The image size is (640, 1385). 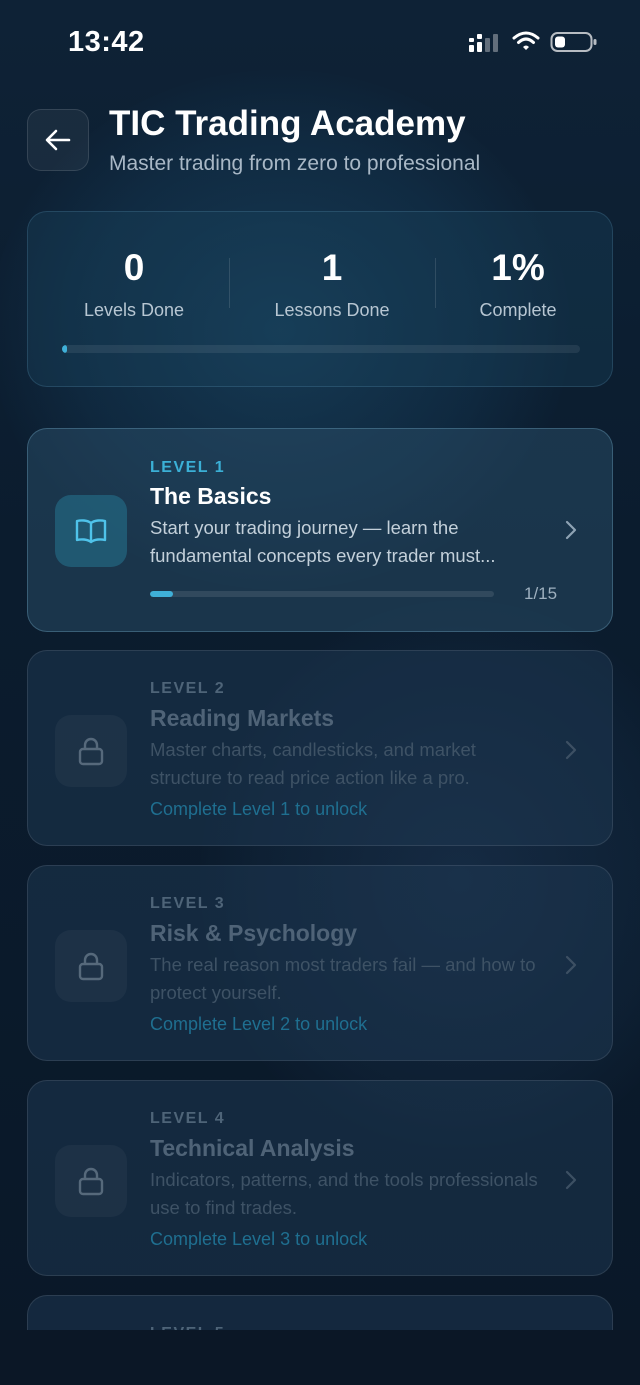 I want to click on stat-label: Levels Done, so click(x=134, y=310).